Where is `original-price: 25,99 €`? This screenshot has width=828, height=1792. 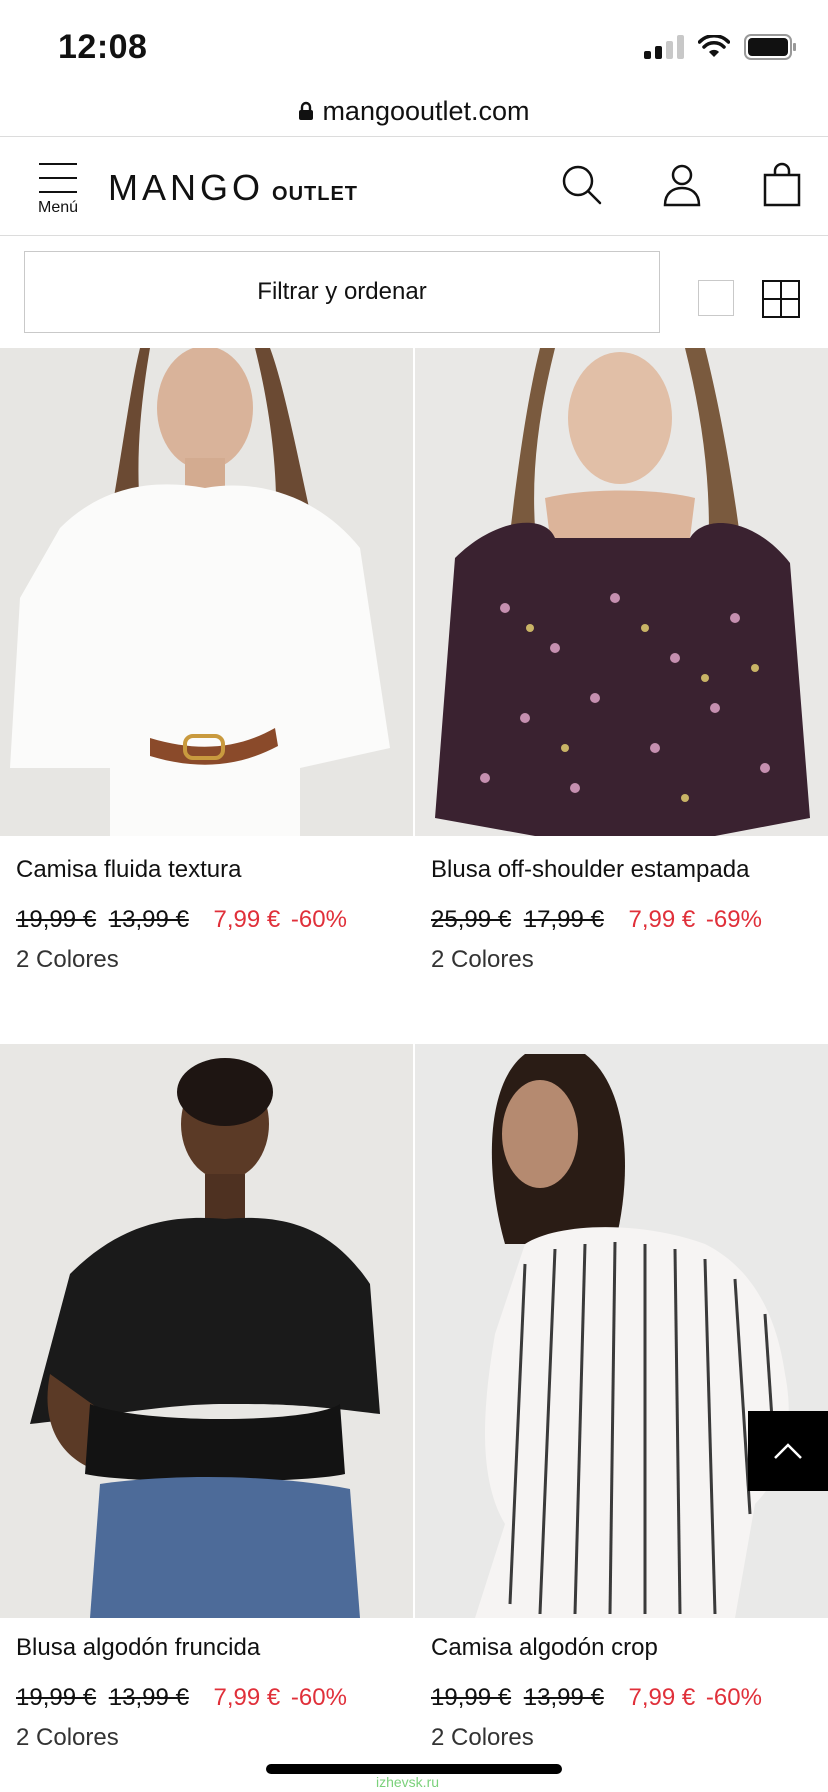
original-price: 25,99 € is located at coordinates (471, 919).